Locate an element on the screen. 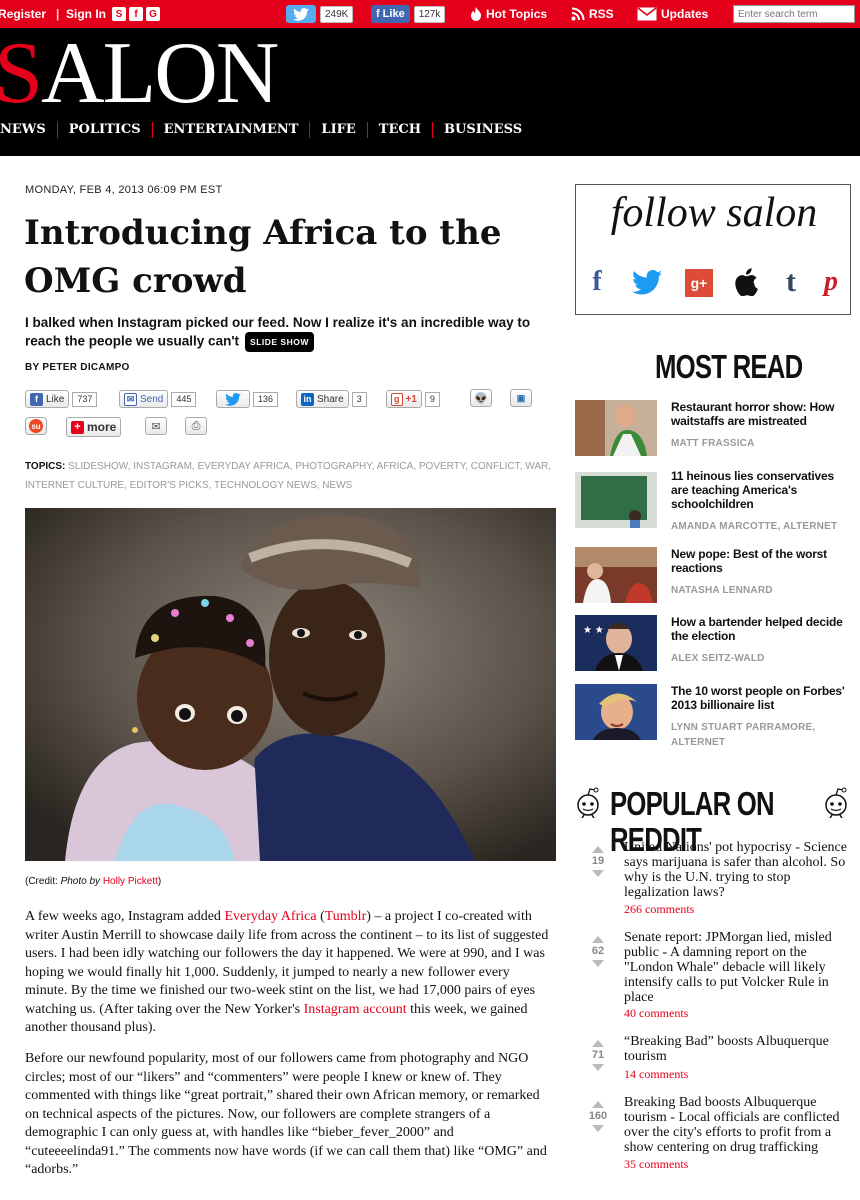 This screenshot has height=1200, width=860. linkedin-share-button: in Share is located at coordinates (322, 399).